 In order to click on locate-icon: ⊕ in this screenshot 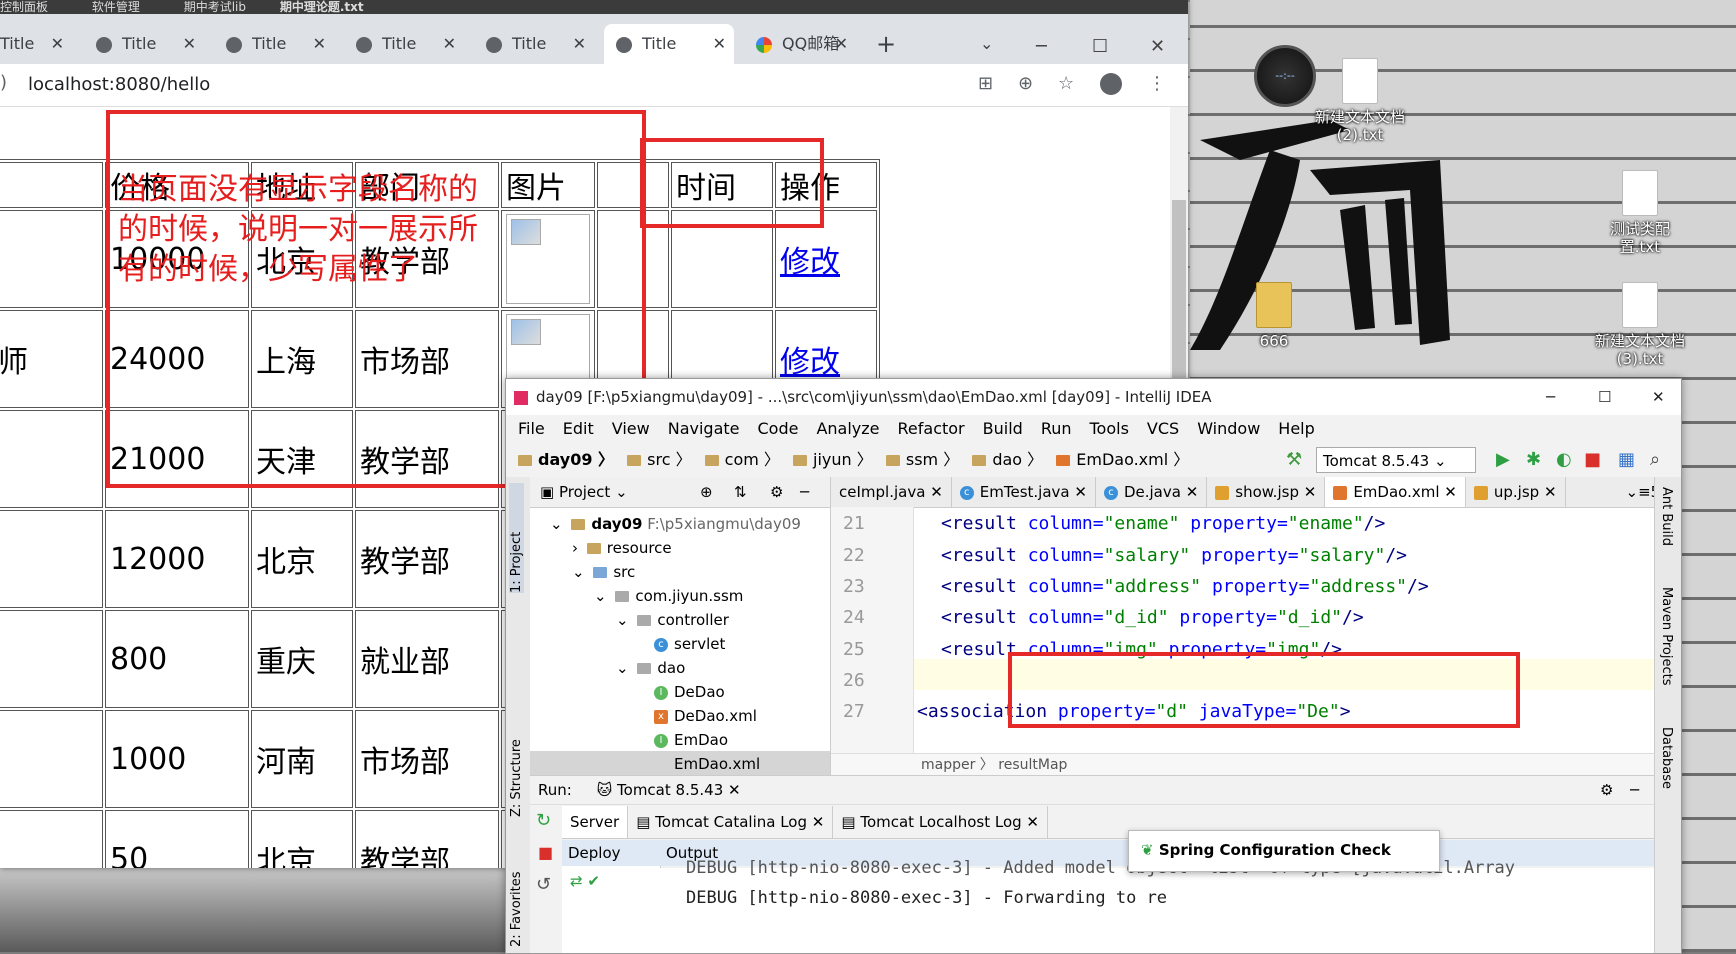, I will do `click(706, 492)`.